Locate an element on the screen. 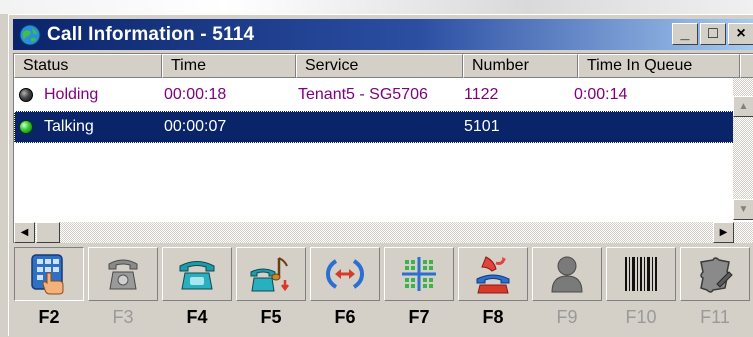 This screenshot has height=337, width=753. scroll-left-icon: ◀ is located at coordinates (24, 232).